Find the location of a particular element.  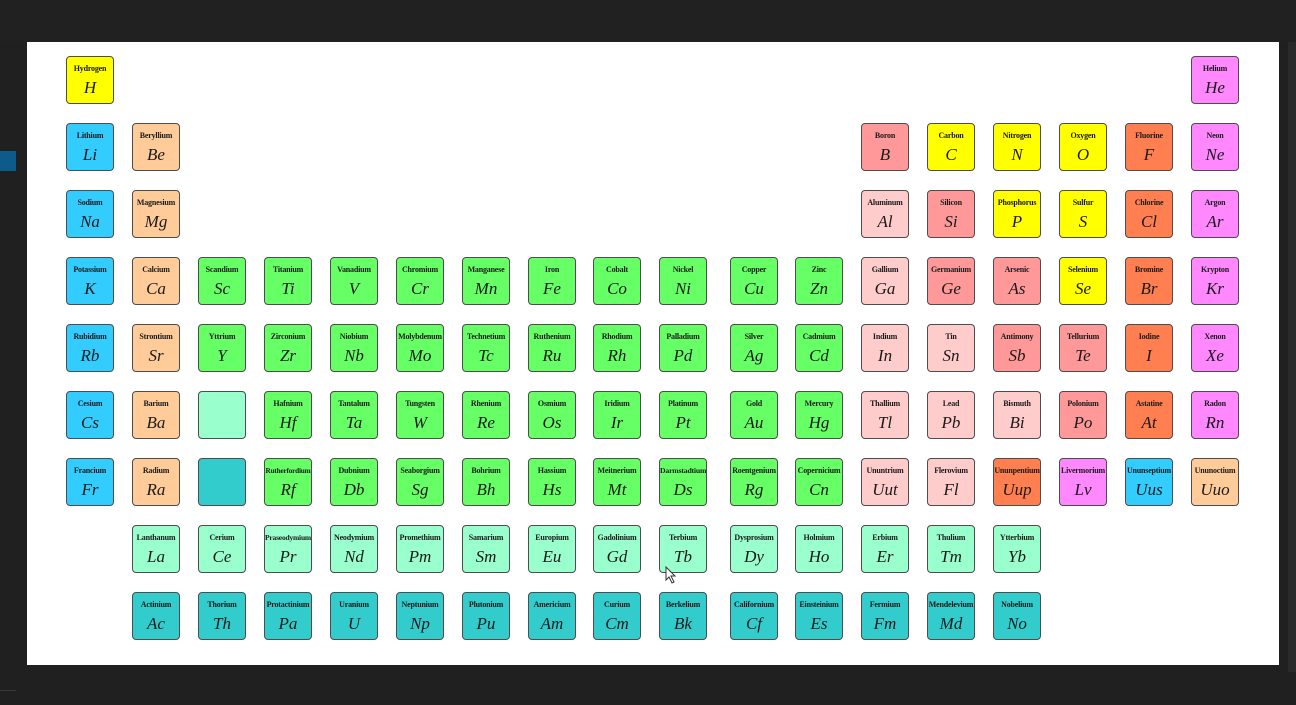

element-cell-radon: Radon Rn is located at coordinates (1215, 415).